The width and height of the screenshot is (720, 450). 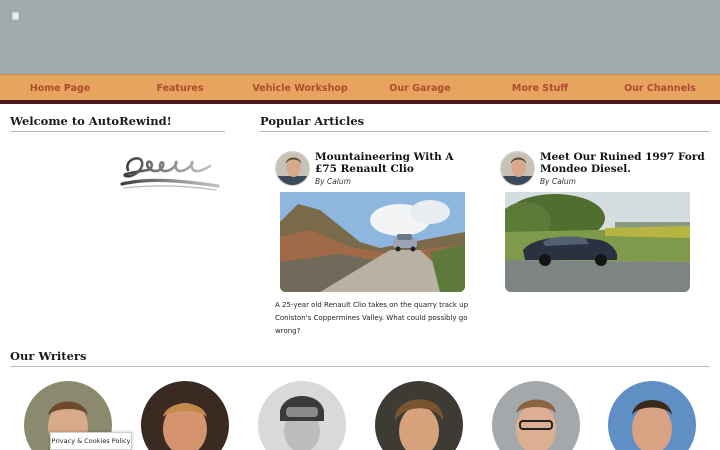 What do you see at coordinates (597, 242) in the screenshot?
I see `article-photo-mondeo` at bounding box center [597, 242].